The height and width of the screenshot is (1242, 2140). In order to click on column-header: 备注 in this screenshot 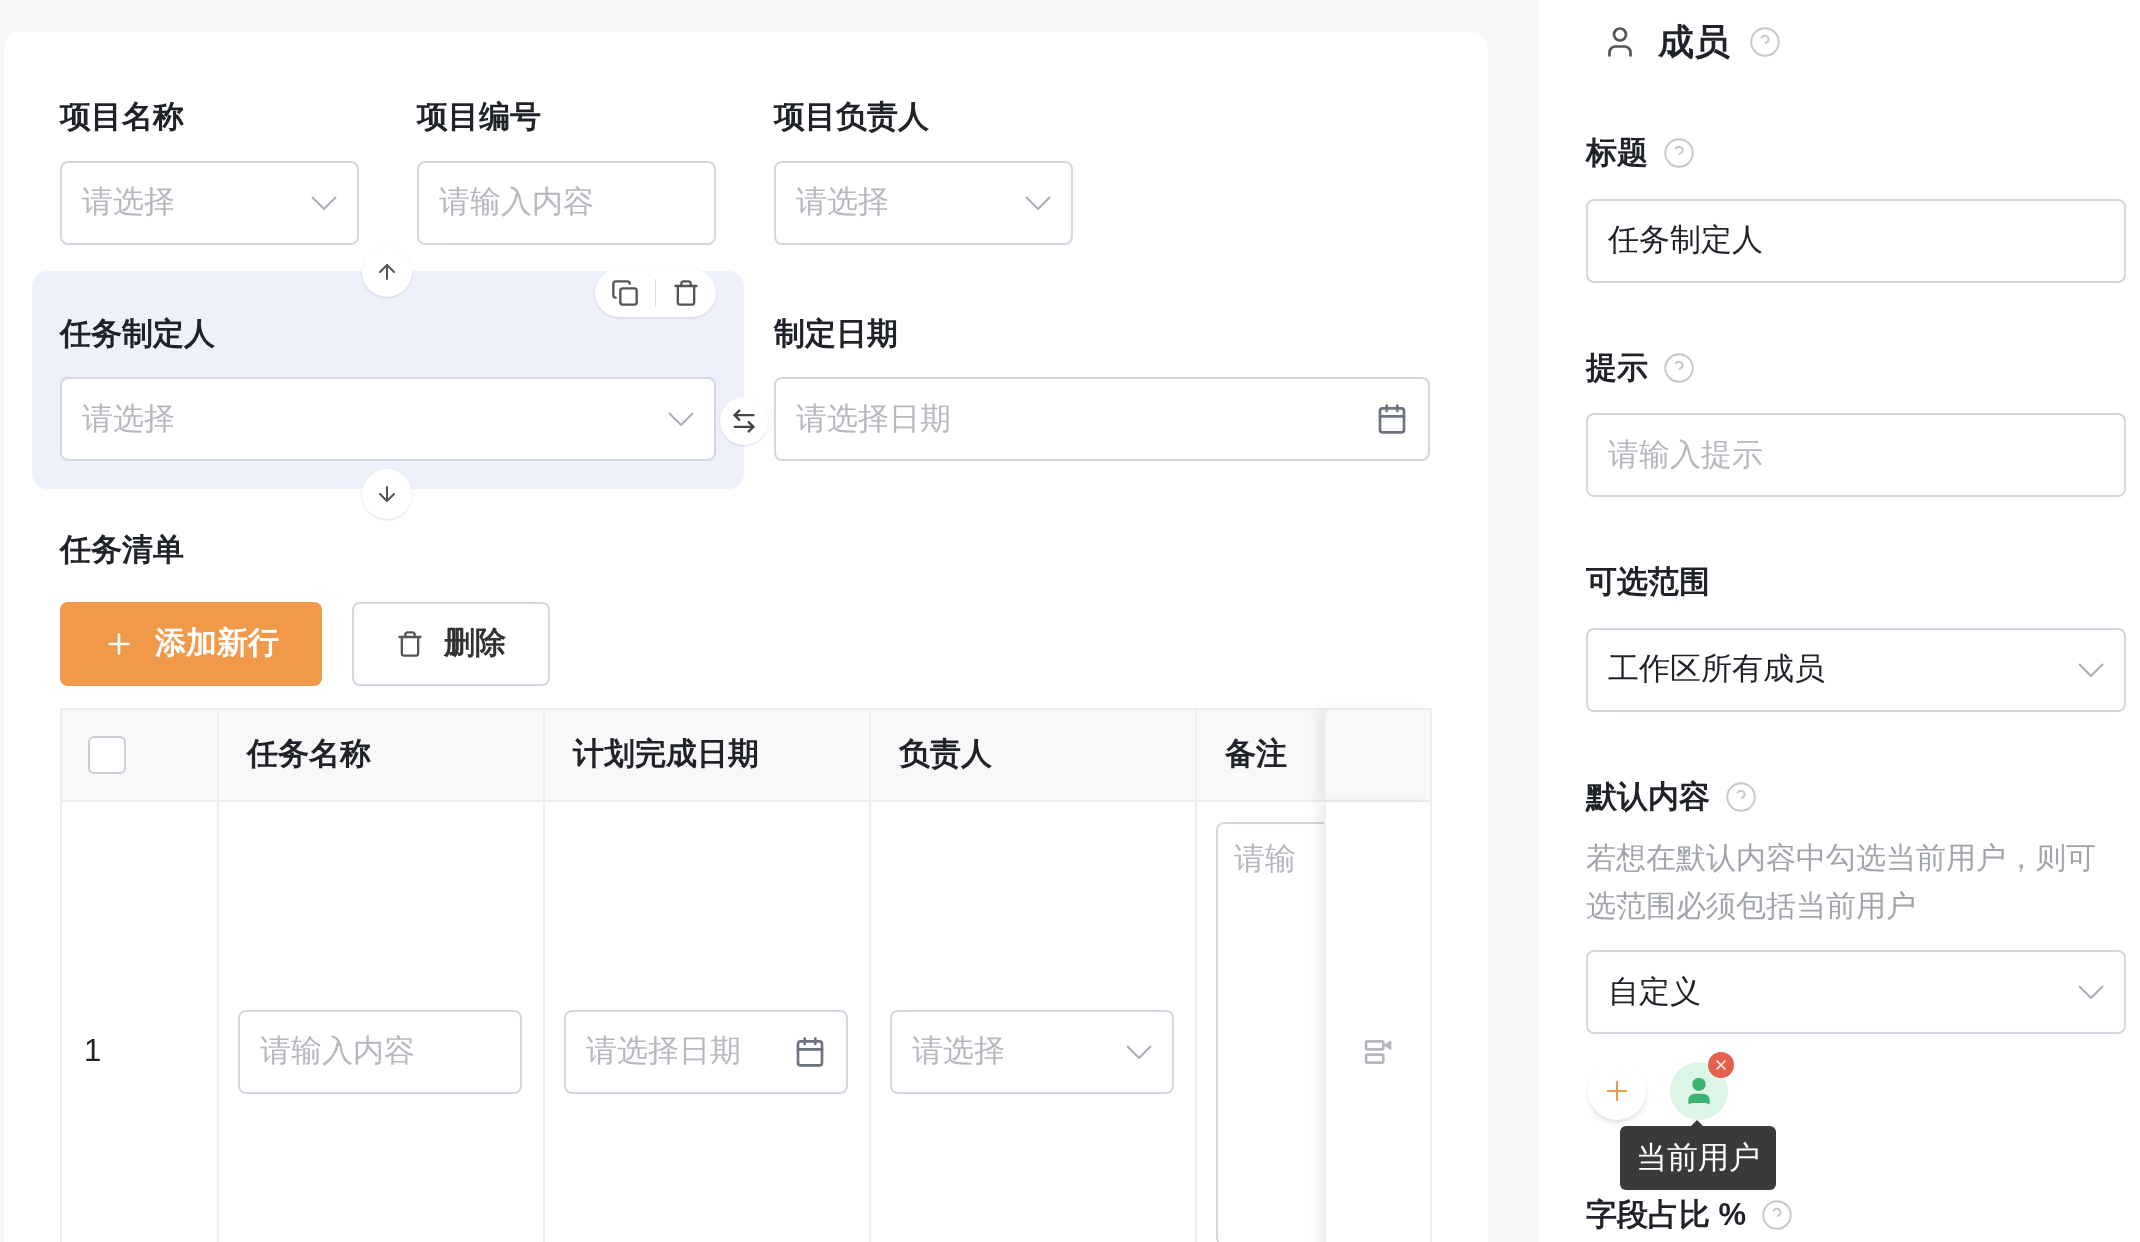, I will do `click(1256, 754)`.